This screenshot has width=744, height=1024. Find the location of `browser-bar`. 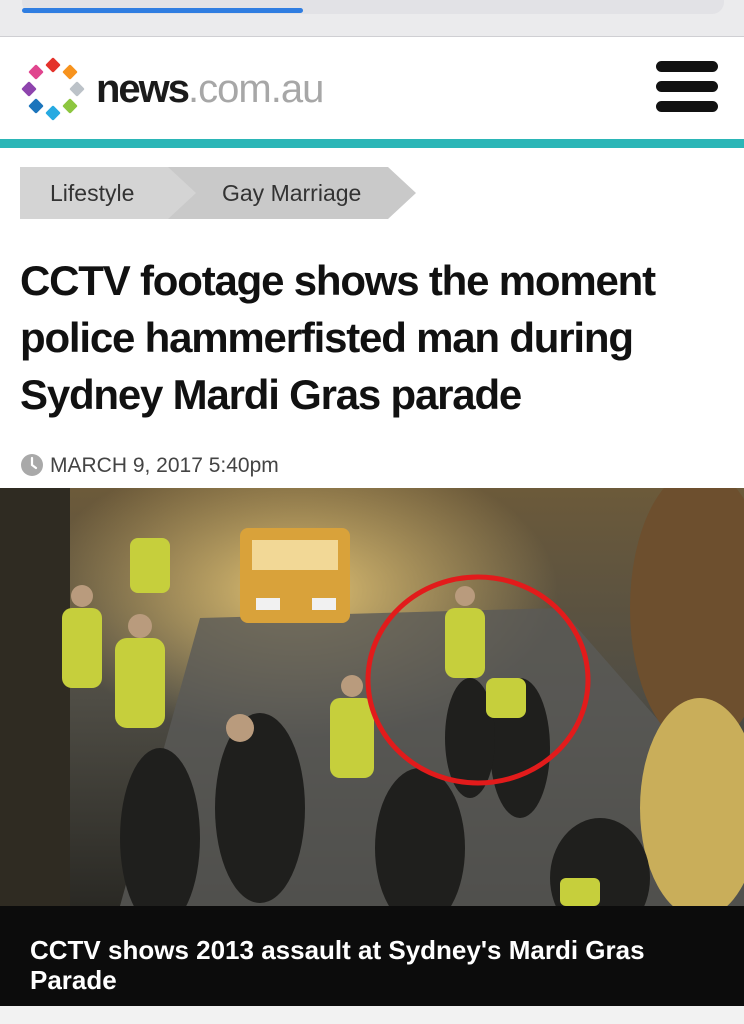

browser-bar is located at coordinates (372, 18).